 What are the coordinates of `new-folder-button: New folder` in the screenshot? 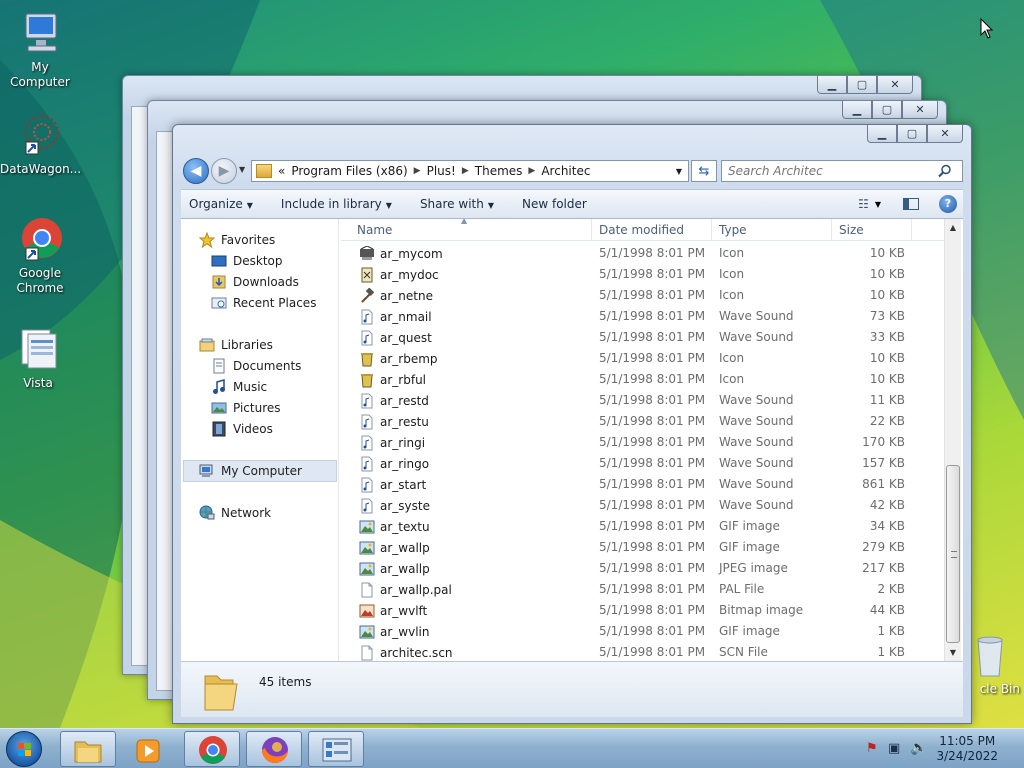 It's located at (554, 204).